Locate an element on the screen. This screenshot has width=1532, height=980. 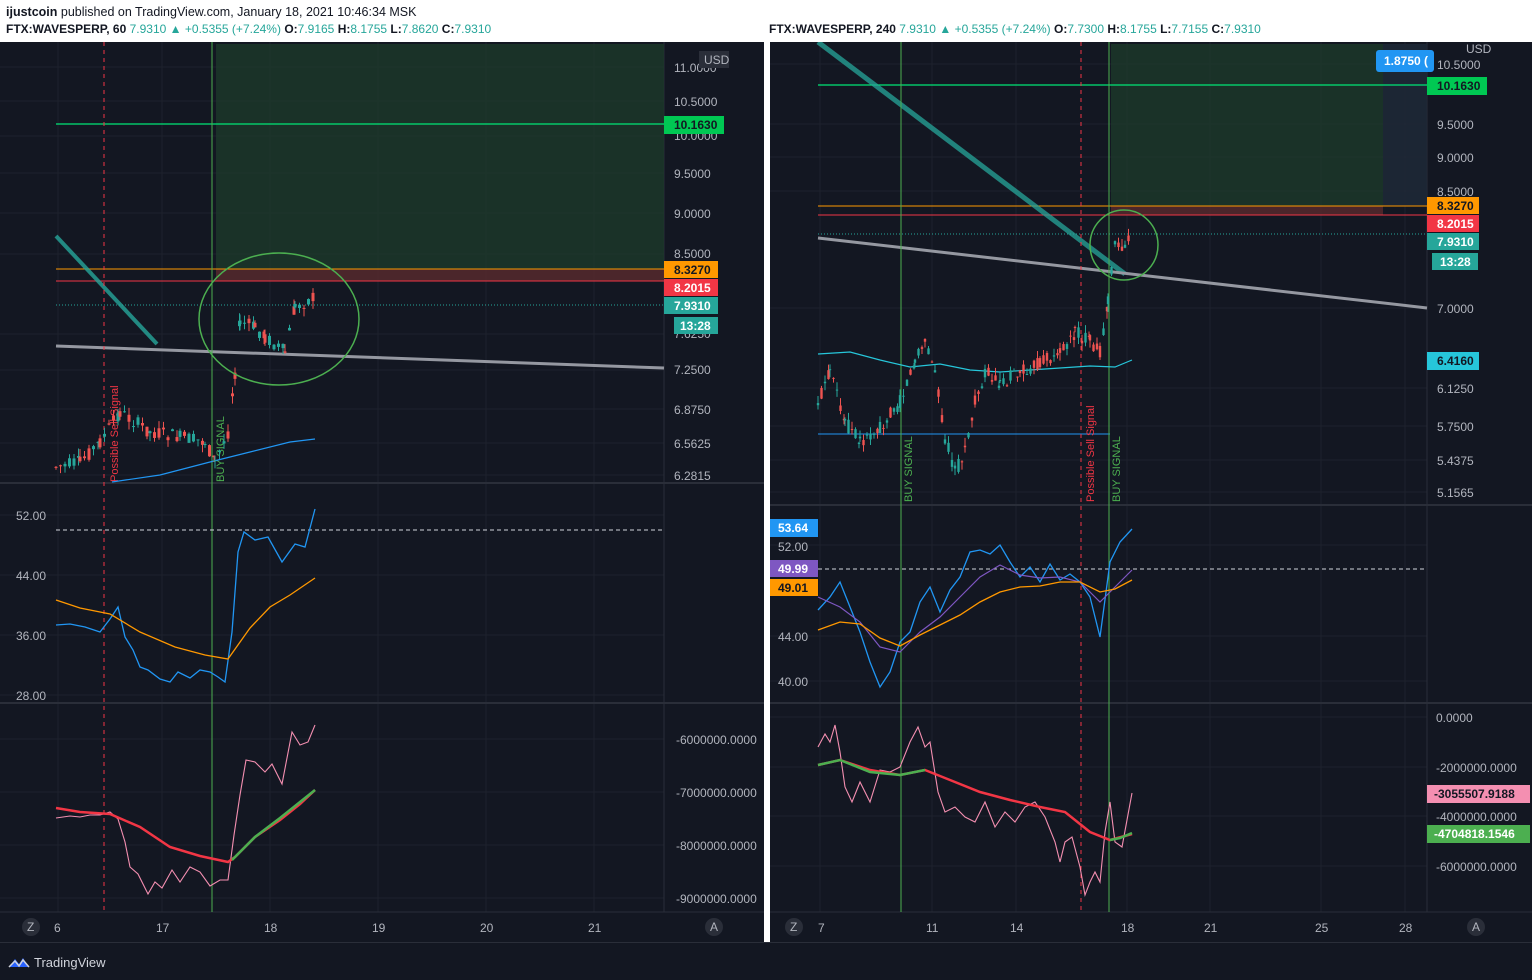
right-last: 7.9310 is located at coordinates (917, 29).